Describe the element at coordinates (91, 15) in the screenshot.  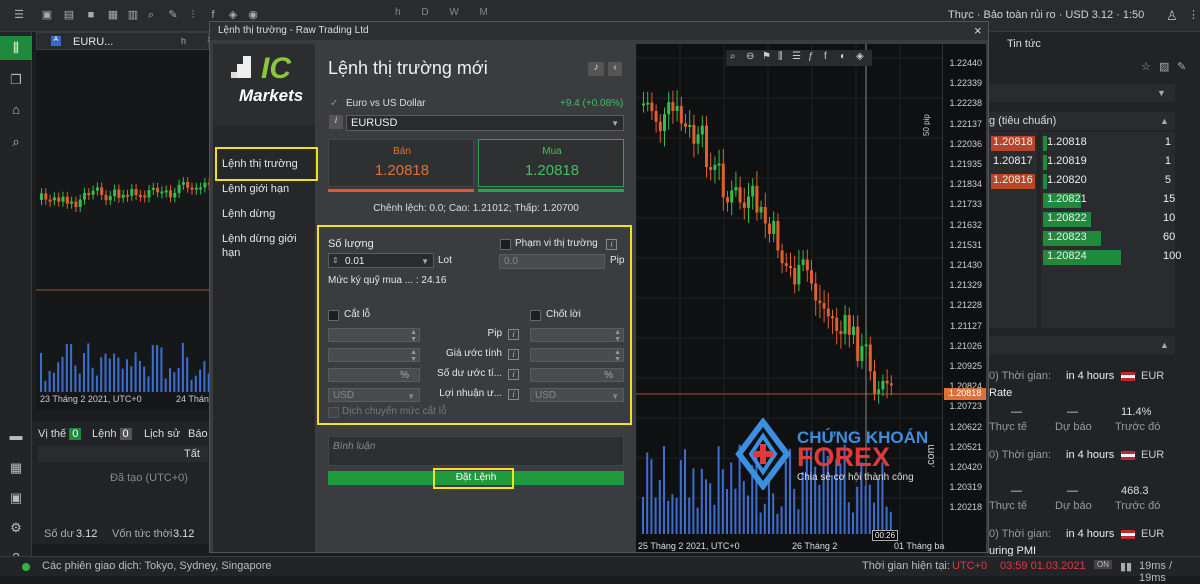
I see `square-icon: ■` at that location.